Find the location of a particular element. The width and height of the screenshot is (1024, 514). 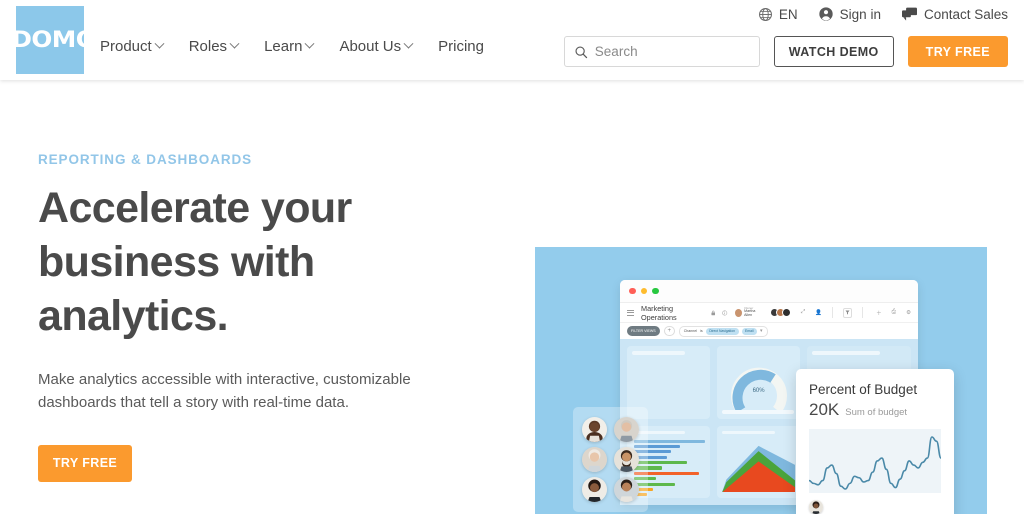

contact-sales-link: Contact Sales is located at coordinates (954, 14).